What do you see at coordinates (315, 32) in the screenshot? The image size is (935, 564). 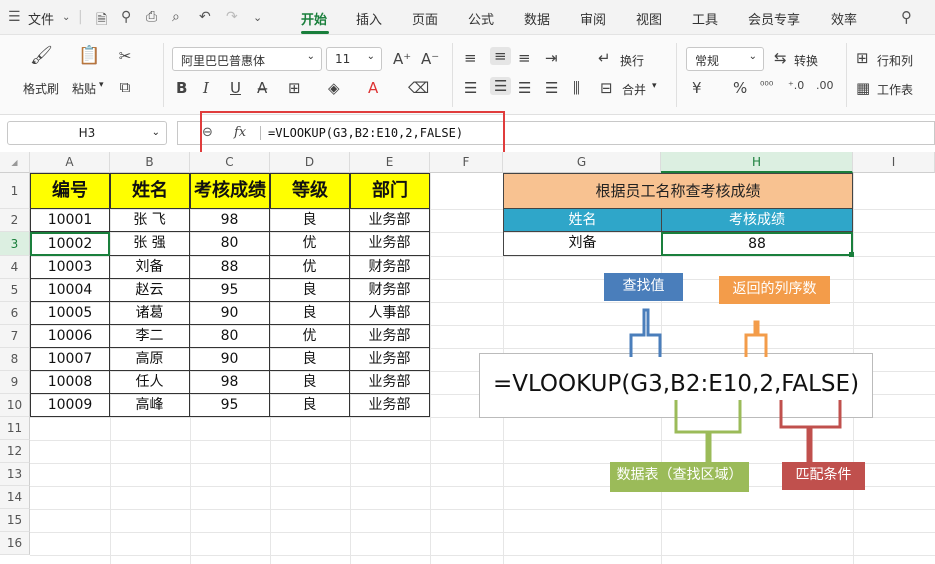 I see `active-tab-indicator` at bounding box center [315, 32].